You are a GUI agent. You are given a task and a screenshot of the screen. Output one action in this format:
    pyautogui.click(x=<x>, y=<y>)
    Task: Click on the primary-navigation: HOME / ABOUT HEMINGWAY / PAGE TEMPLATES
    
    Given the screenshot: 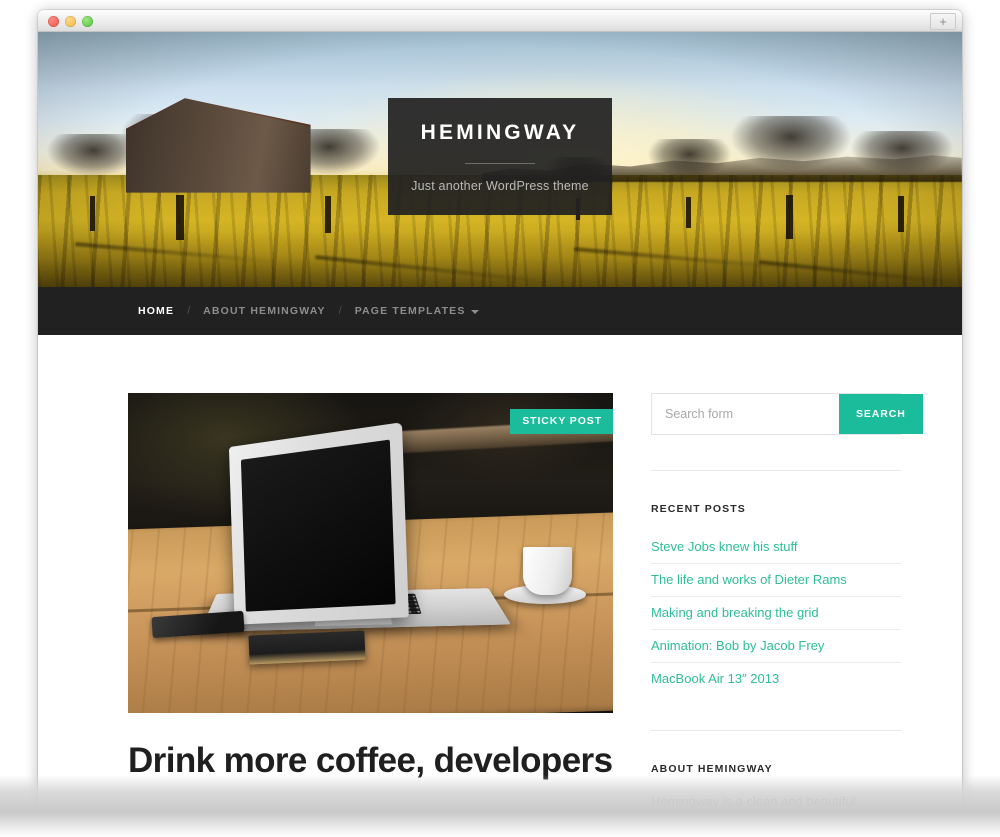 What is the action you would take?
    pyautogui.click(x=500, y=311)
    